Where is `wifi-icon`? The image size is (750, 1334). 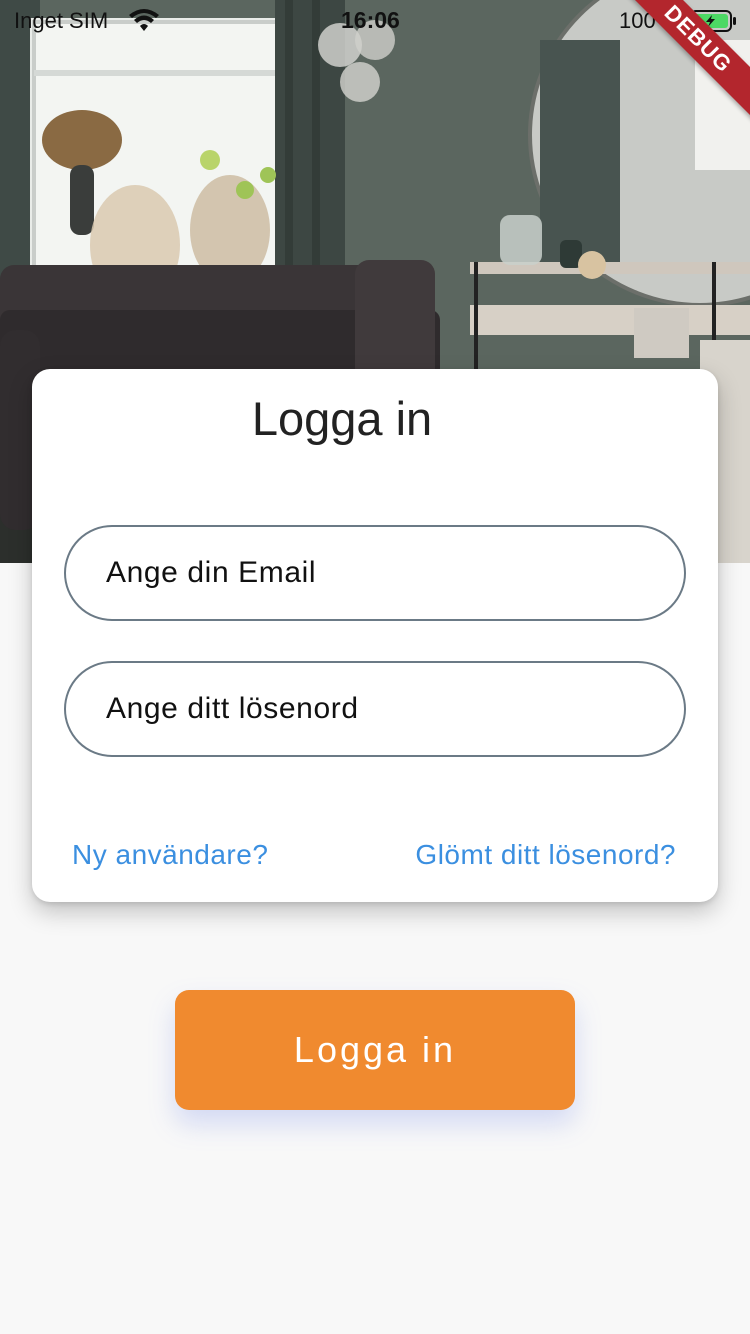
wifi-icon is located at coordinates (144, 21).